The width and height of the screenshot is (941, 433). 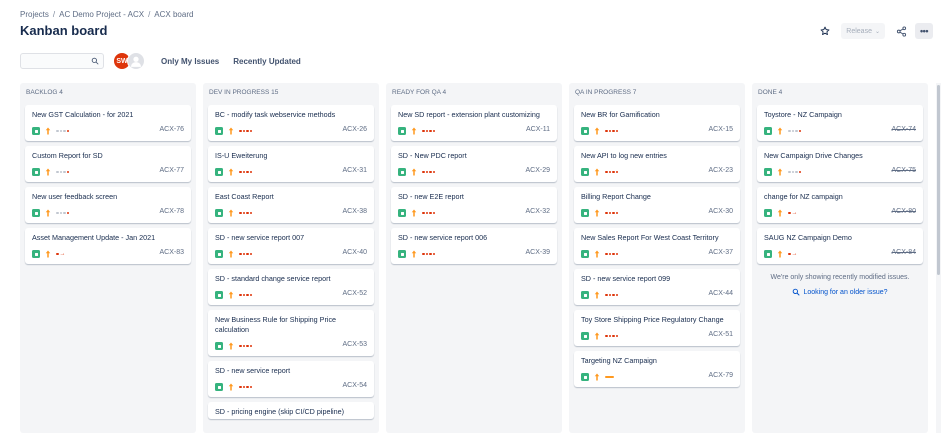 I want to click on share-button, so click(x=901, y=31).